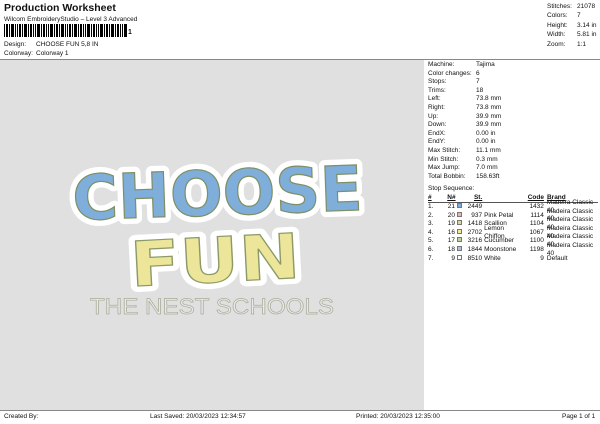 The width and height of the screenshot is (600, 424). What do you see at coordinates (579, 416) in the screenshot?
I see `page-number: Page 1 of 1` at bounding box center [579, 416].